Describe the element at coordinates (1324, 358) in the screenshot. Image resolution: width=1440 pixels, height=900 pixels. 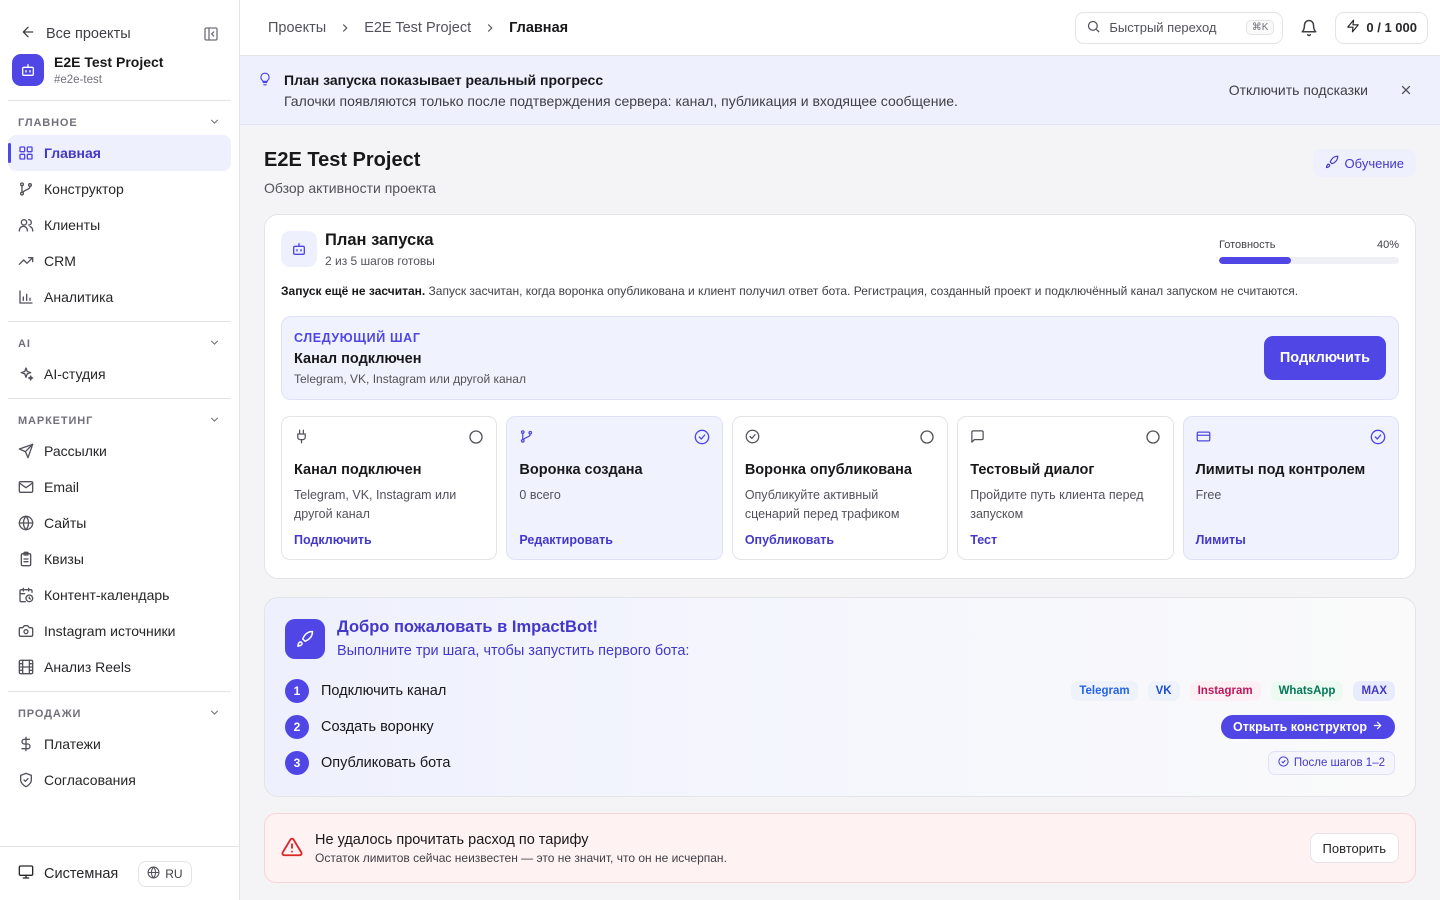
I see `connect-button: Подключить` at that location.